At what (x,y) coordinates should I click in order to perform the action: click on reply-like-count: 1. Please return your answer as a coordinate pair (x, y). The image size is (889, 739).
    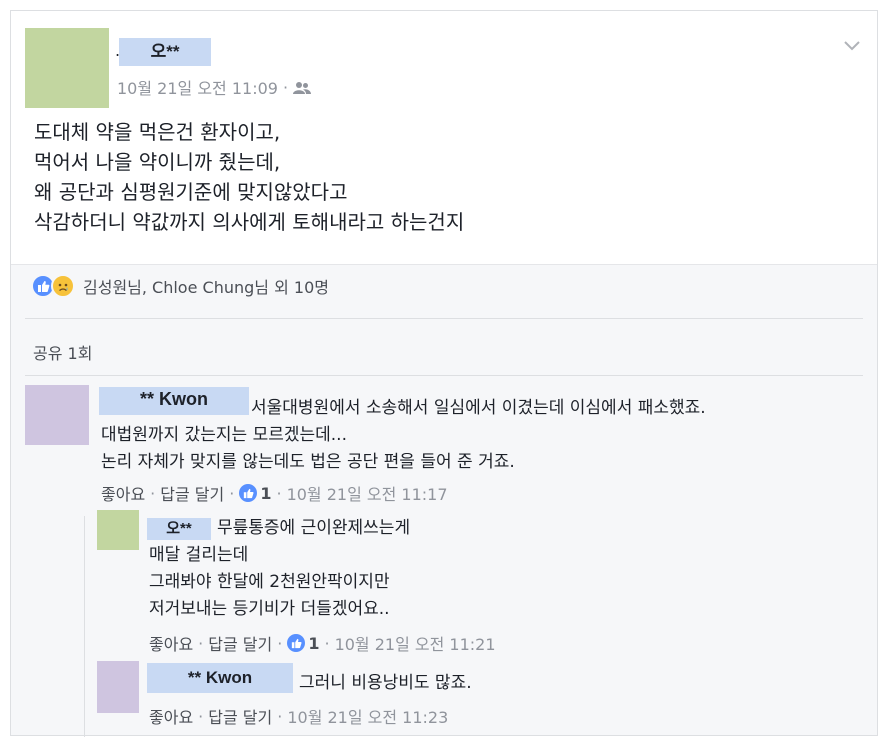
    Looking at the image, I should click on (313, 643).